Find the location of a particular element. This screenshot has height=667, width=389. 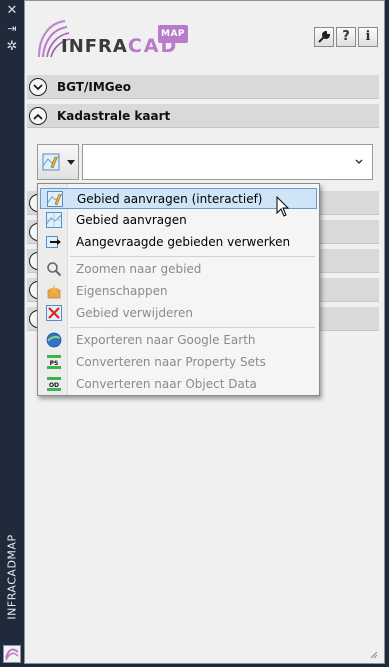

info-button: i is located at coordinates (368, 37).